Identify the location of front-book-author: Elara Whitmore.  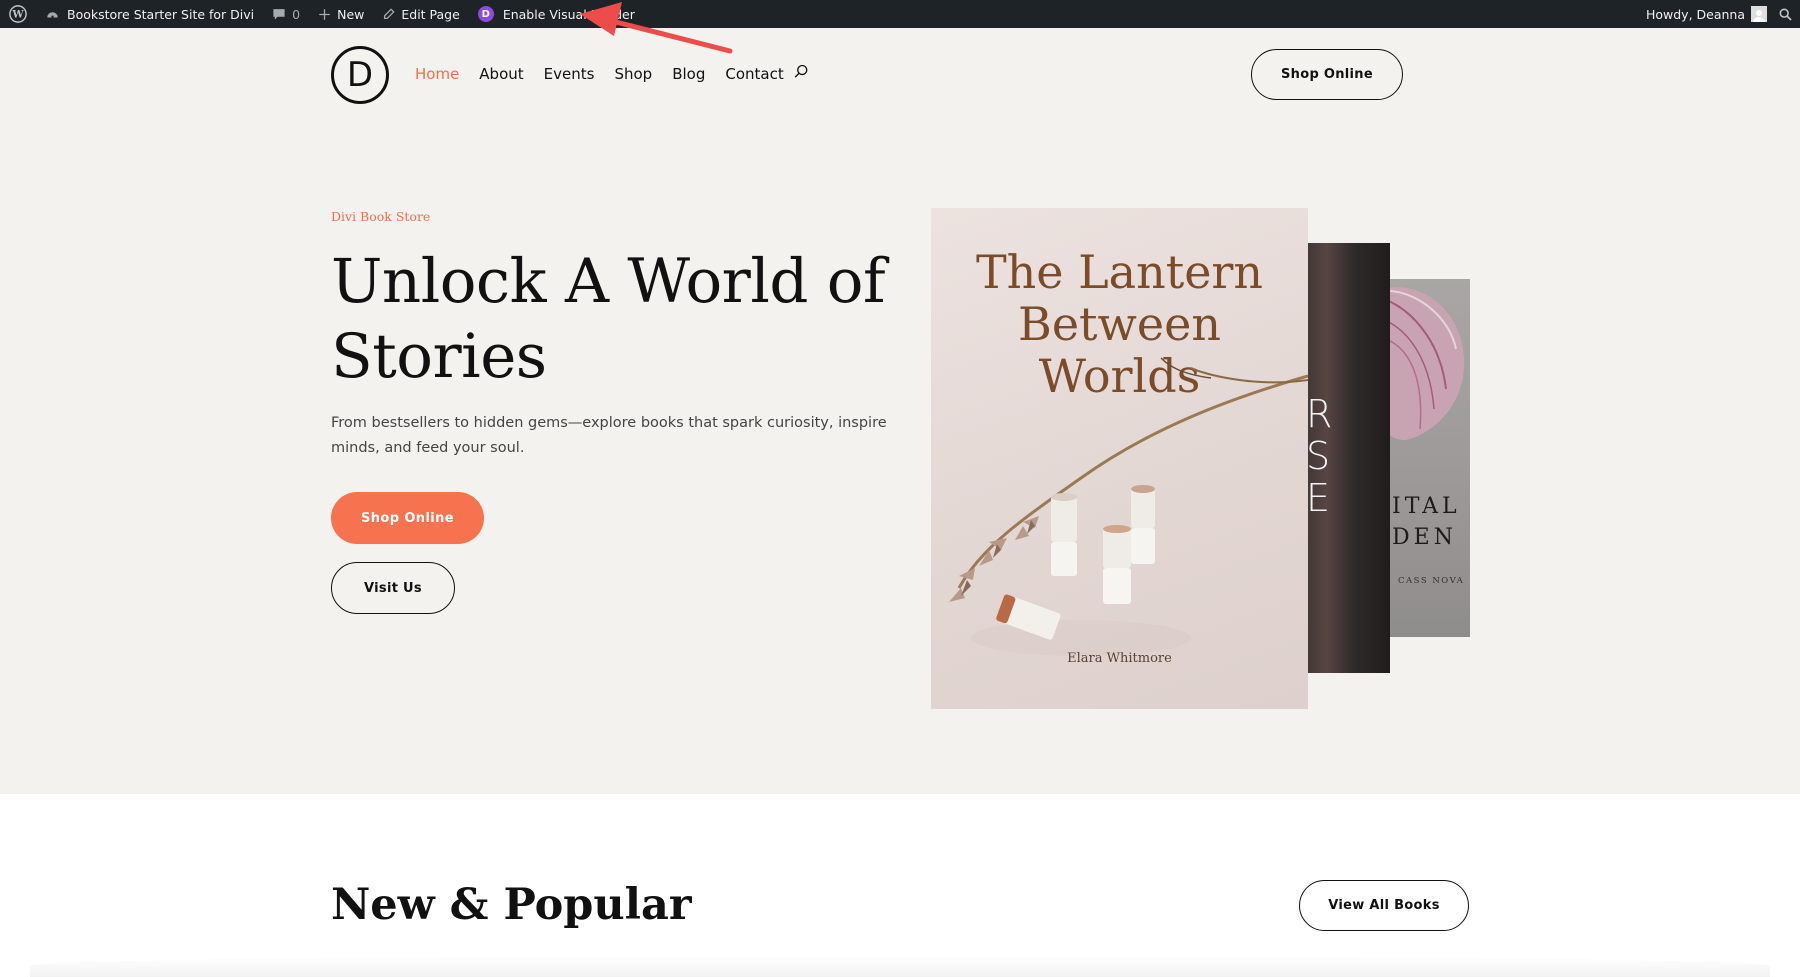
(1119, 658).